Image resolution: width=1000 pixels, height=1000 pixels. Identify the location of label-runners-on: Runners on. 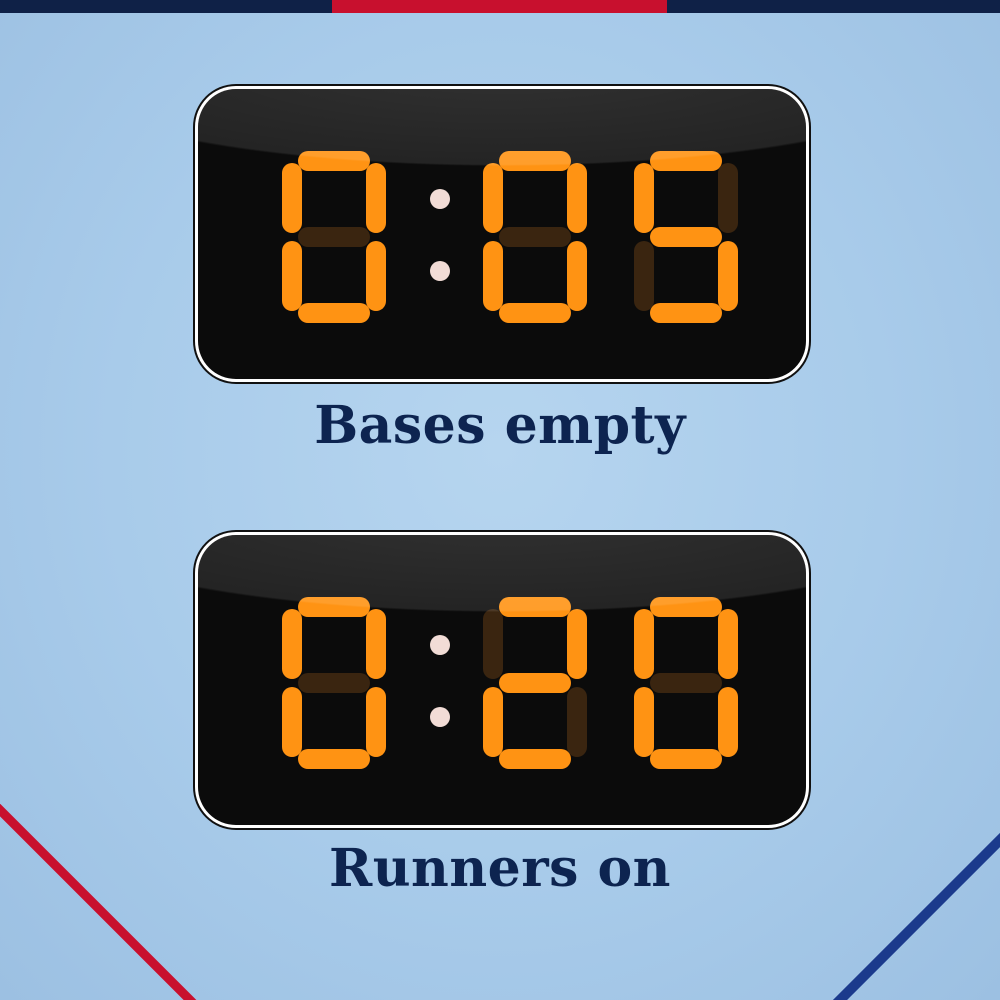
(500, 868).